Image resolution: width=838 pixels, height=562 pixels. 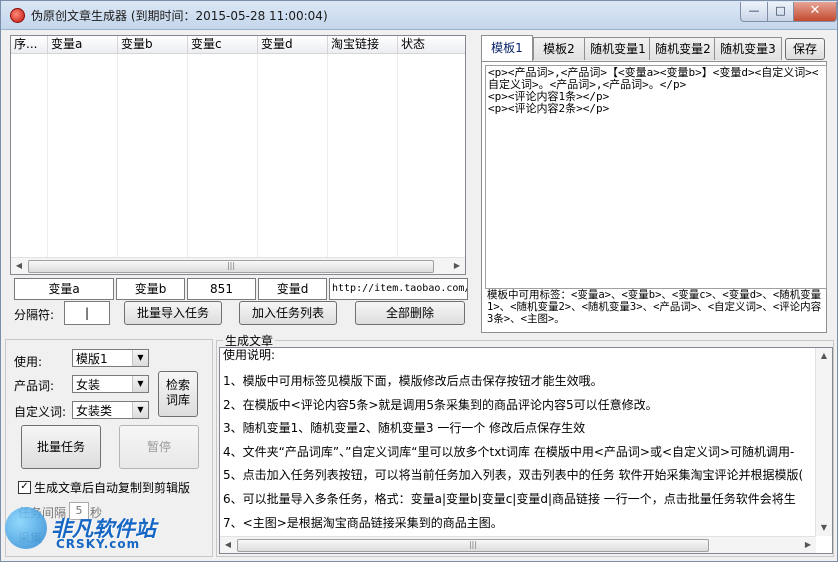 What do you see at coordinates (88, 385) in the screenshot?
I see `product-word-value: 女装` at bounding box center [88, 385].